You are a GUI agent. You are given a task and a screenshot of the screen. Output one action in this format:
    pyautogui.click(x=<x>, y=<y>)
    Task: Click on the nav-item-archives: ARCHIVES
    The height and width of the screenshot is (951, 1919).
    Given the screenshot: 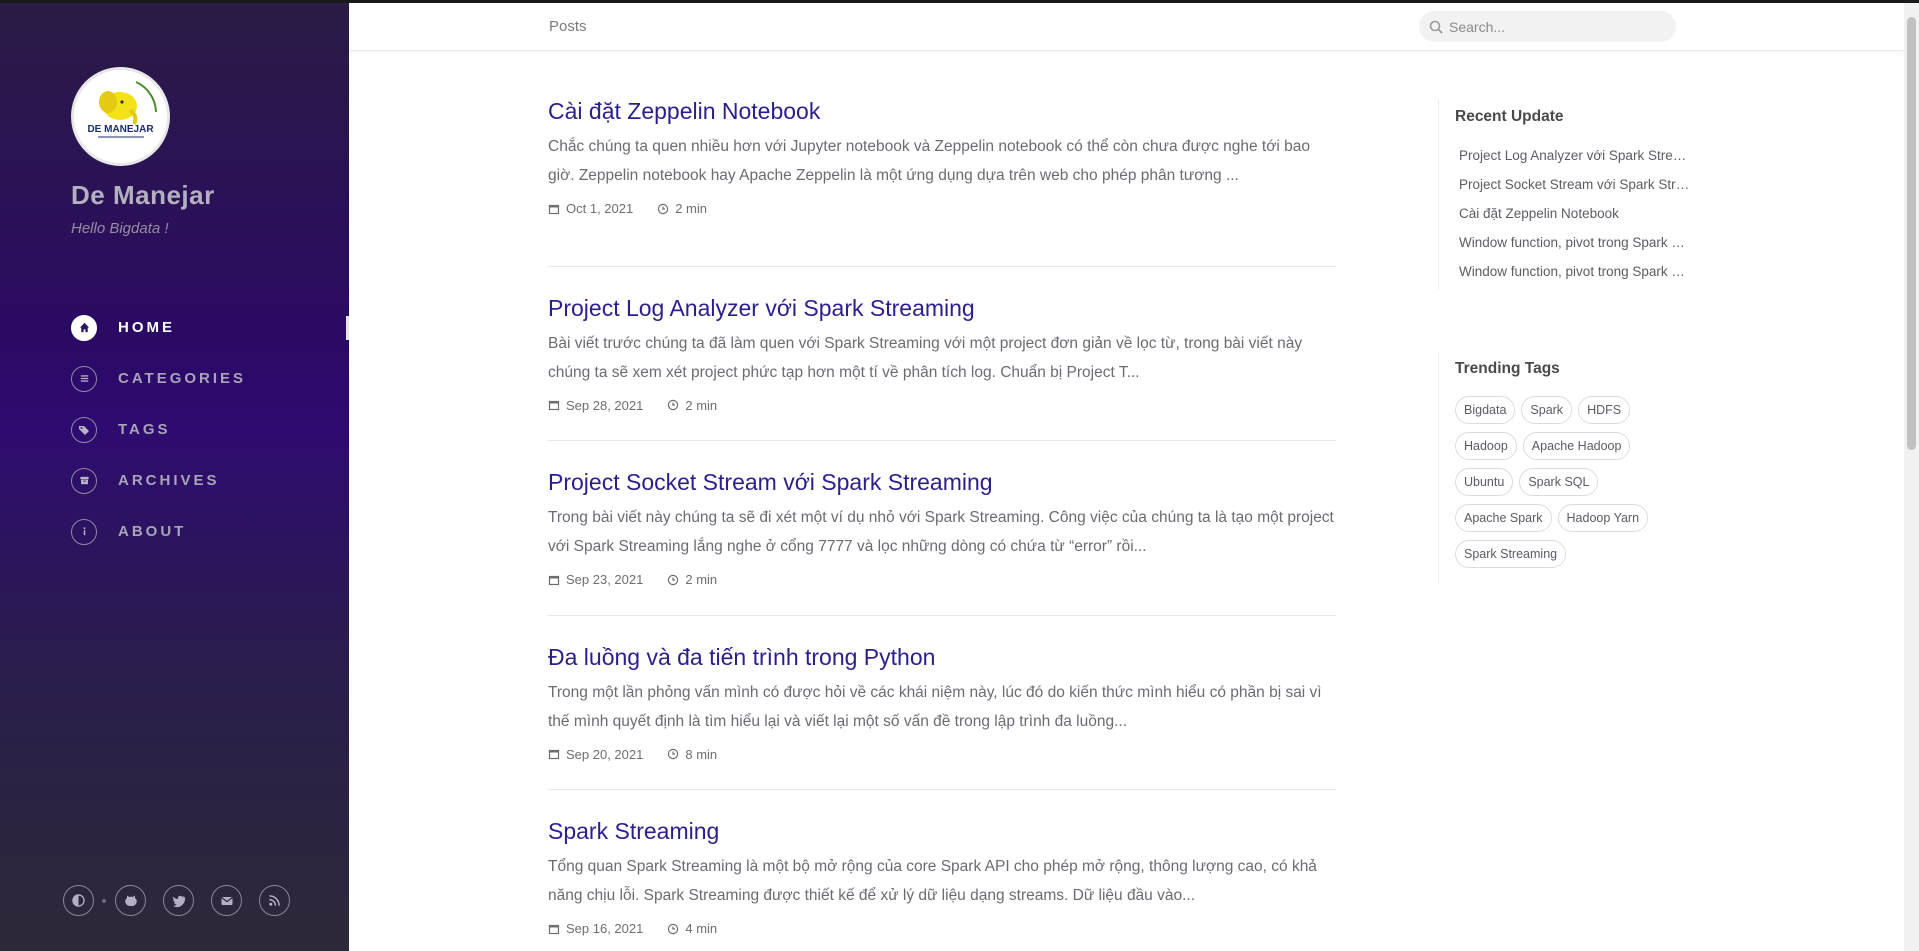 What is the action you would take?
    pyautogui.click(x=210, y=480)
    